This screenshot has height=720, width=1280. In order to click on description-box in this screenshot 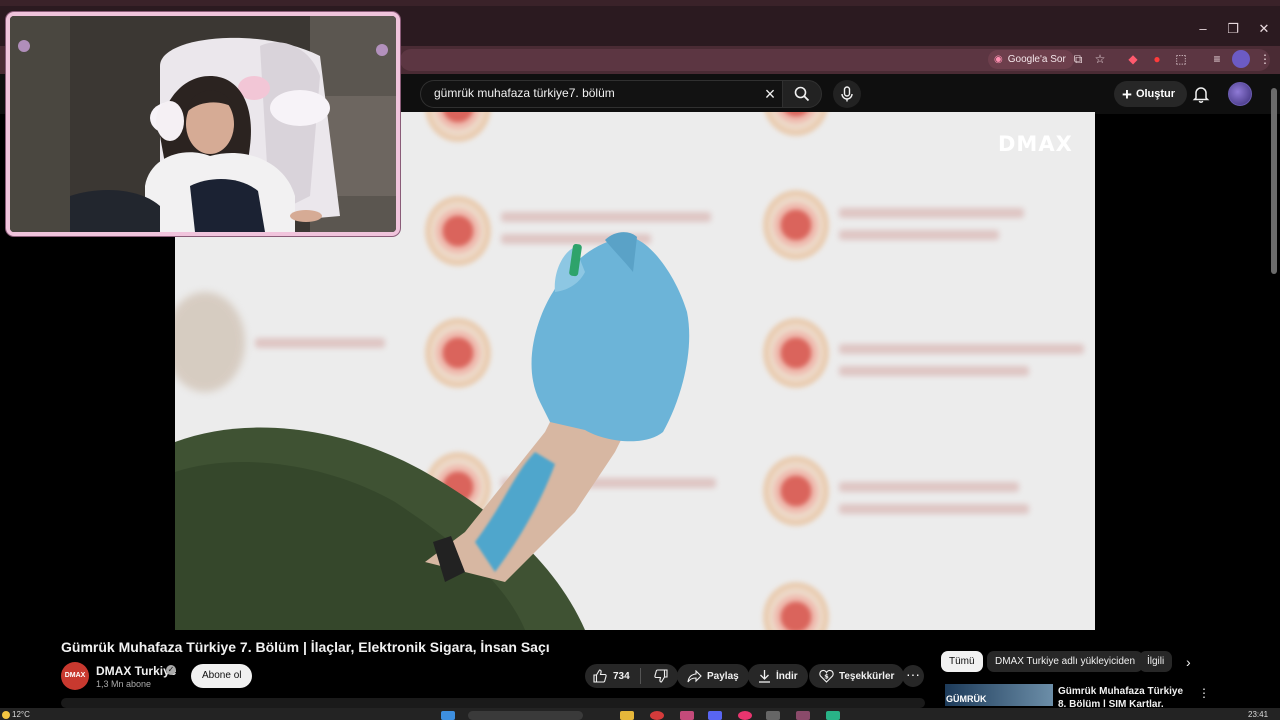, I will do `click(493, 703)`.